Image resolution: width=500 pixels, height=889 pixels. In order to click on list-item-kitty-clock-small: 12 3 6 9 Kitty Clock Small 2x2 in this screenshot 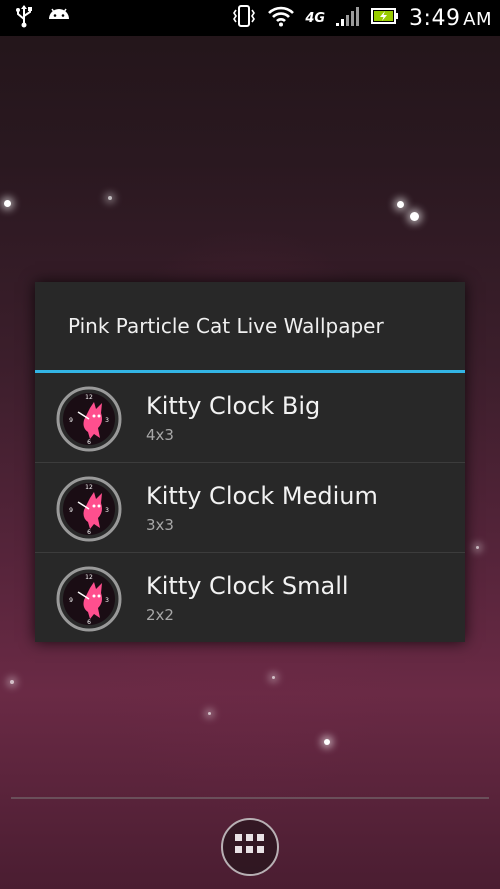, I will do `click(250, 597)`.